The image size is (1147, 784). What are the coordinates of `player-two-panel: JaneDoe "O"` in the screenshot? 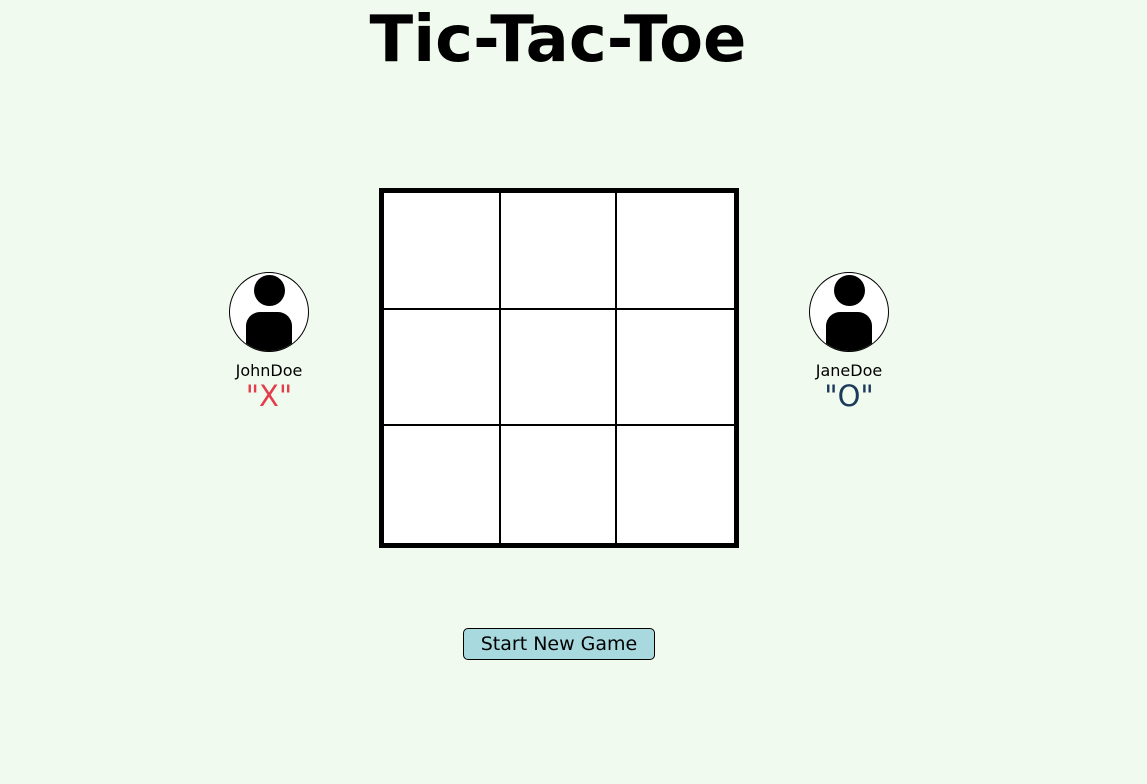 It's located at (849, 341).